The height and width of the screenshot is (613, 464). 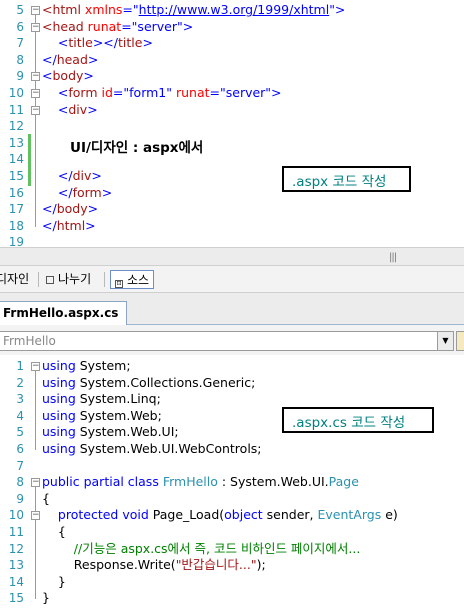 What do you see at coordinates (20, 498) in the screenshot?
I see `line-number: 9` at bounding box center [20, 498].